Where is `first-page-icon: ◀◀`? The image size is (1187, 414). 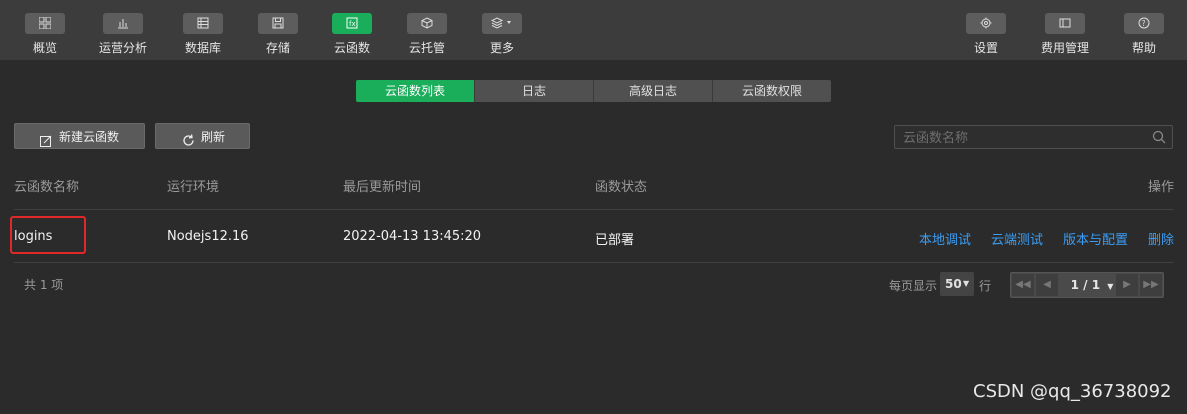
first-page-icon: ◀◀ is located at coordinates (1023, 285).